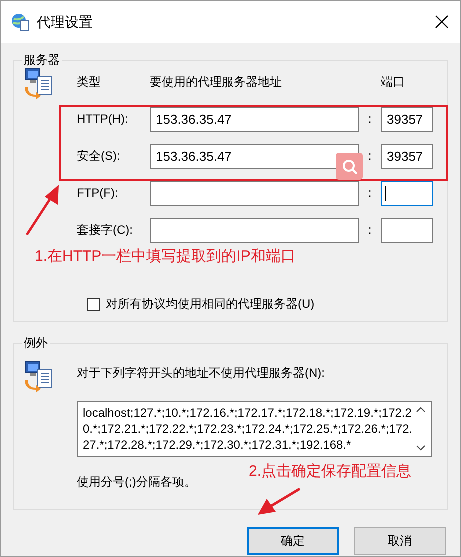 The width and height of the screenshot is (461, 557). Describe the element at coordinates (98, 193) in the screenshot. I see `field-label: FTP(F):` at that location.